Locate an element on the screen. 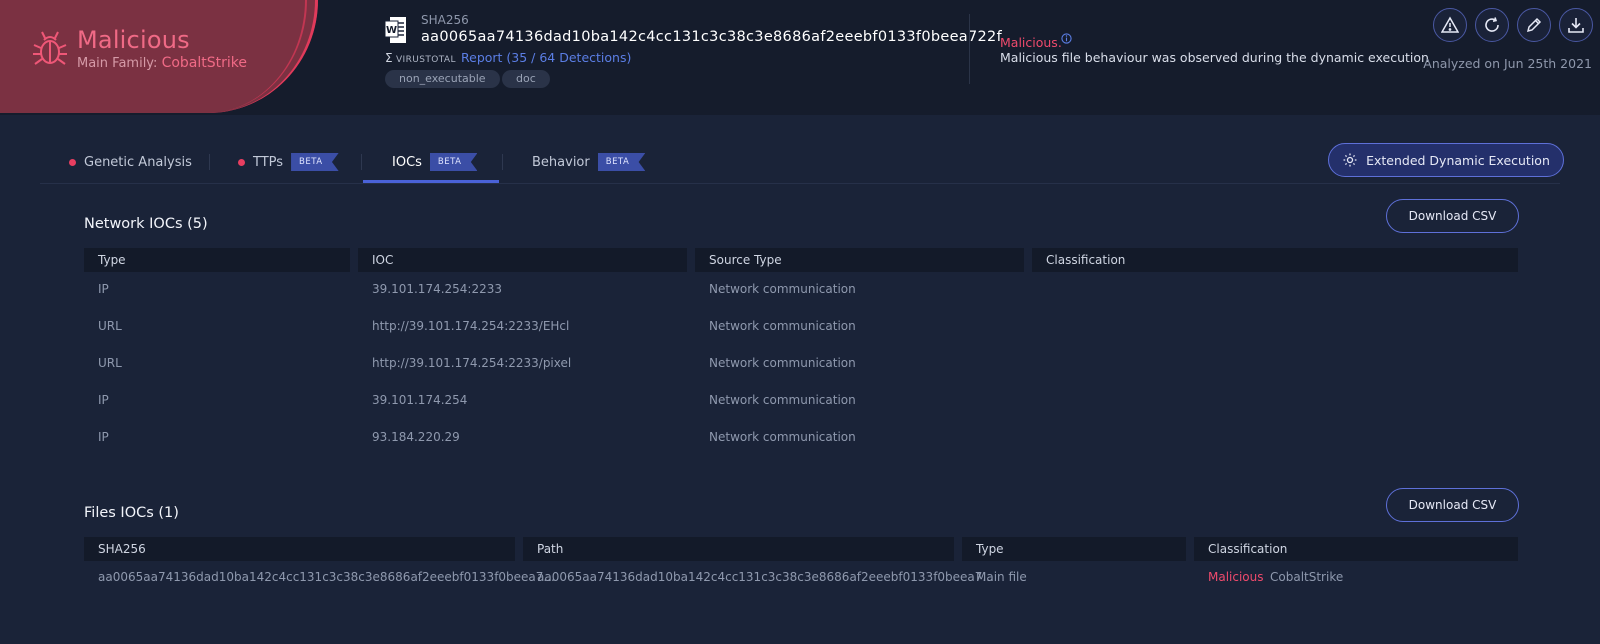 The height and width of the screenshot is (644, 1600). report-alert-button is located at coordinates (1450, 25).